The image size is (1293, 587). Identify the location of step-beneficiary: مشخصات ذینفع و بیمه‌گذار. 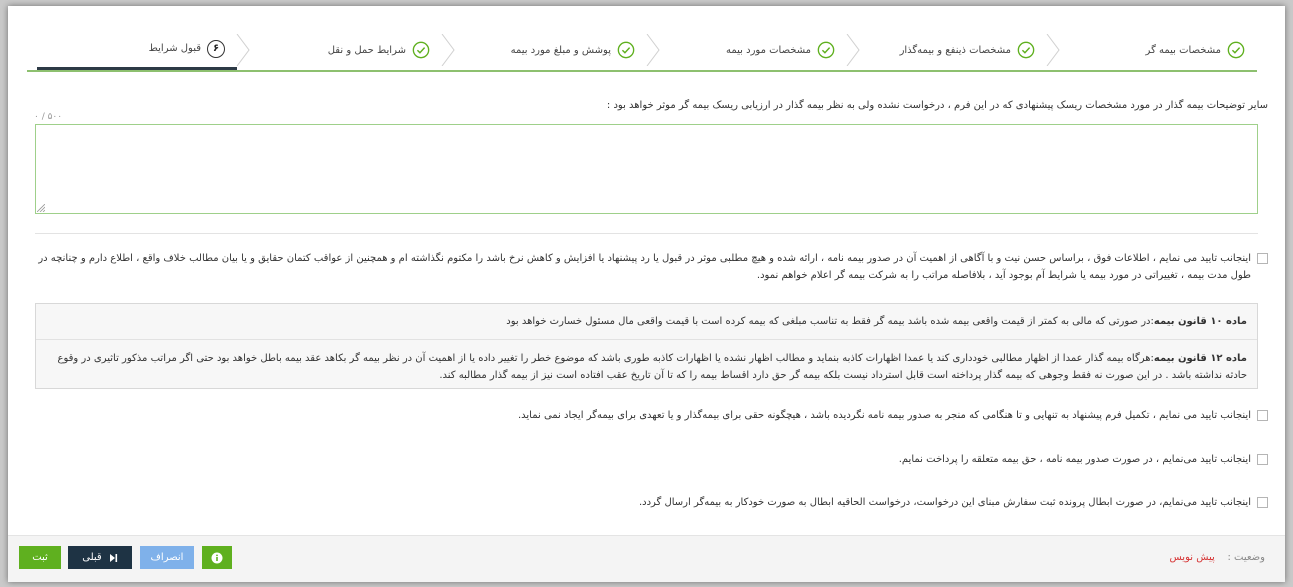
(946, 50).